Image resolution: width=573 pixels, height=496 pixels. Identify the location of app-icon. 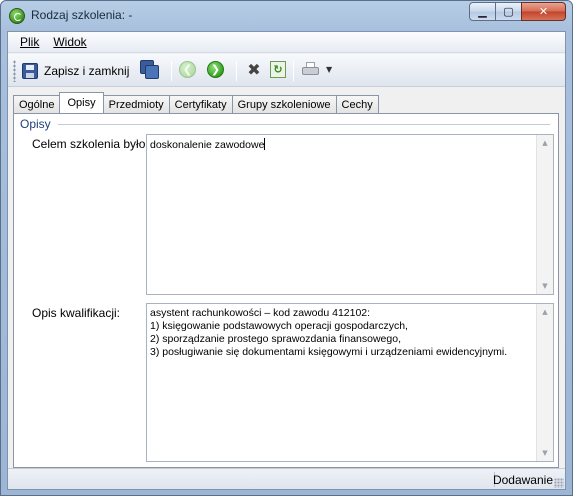
(17, 16).